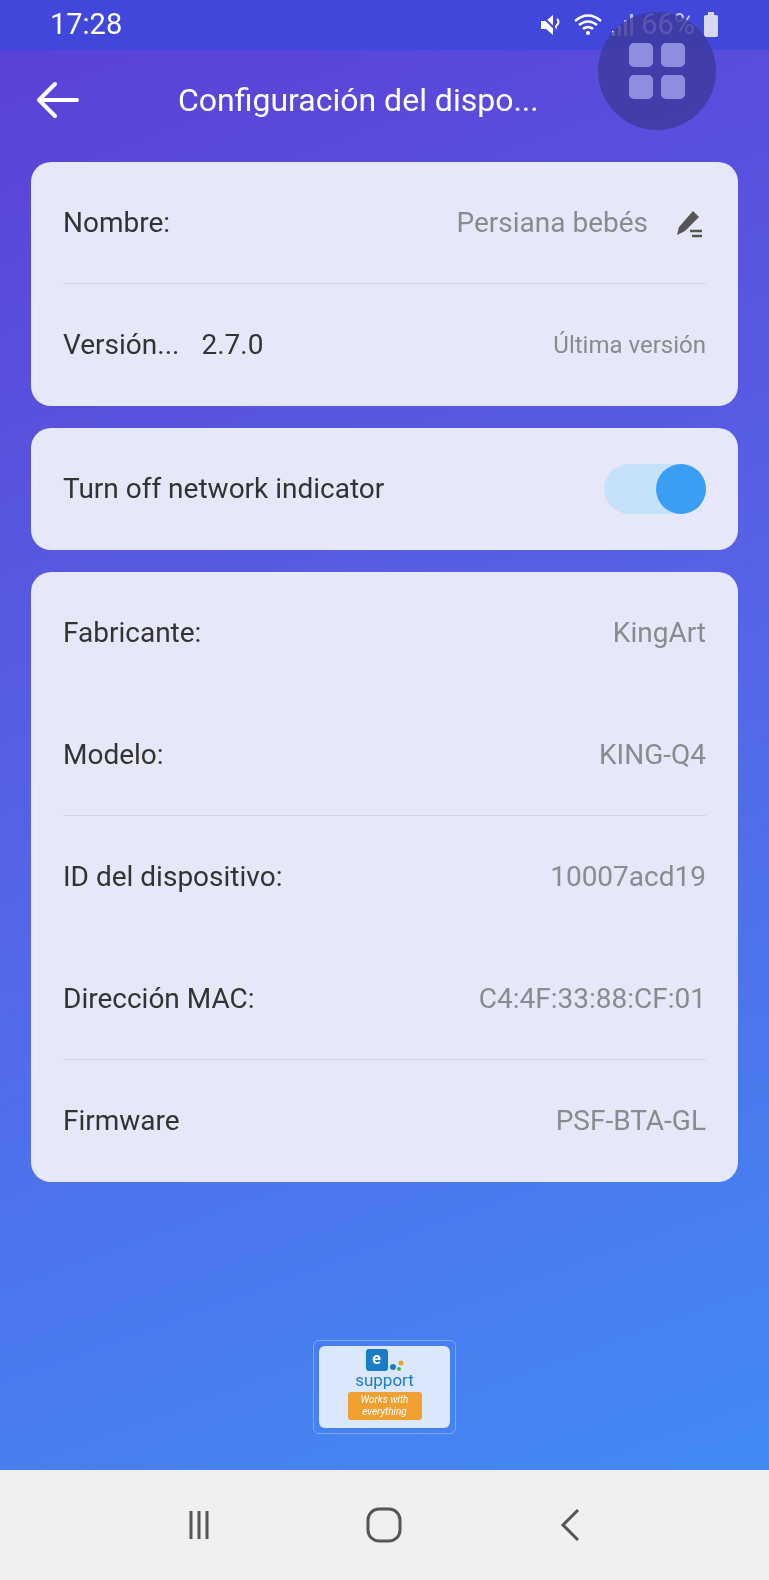  What do you see at coordinates (198, 1525) in the screenshot?
I see `recent-apps-icon` at bounding box center [198, 1525].